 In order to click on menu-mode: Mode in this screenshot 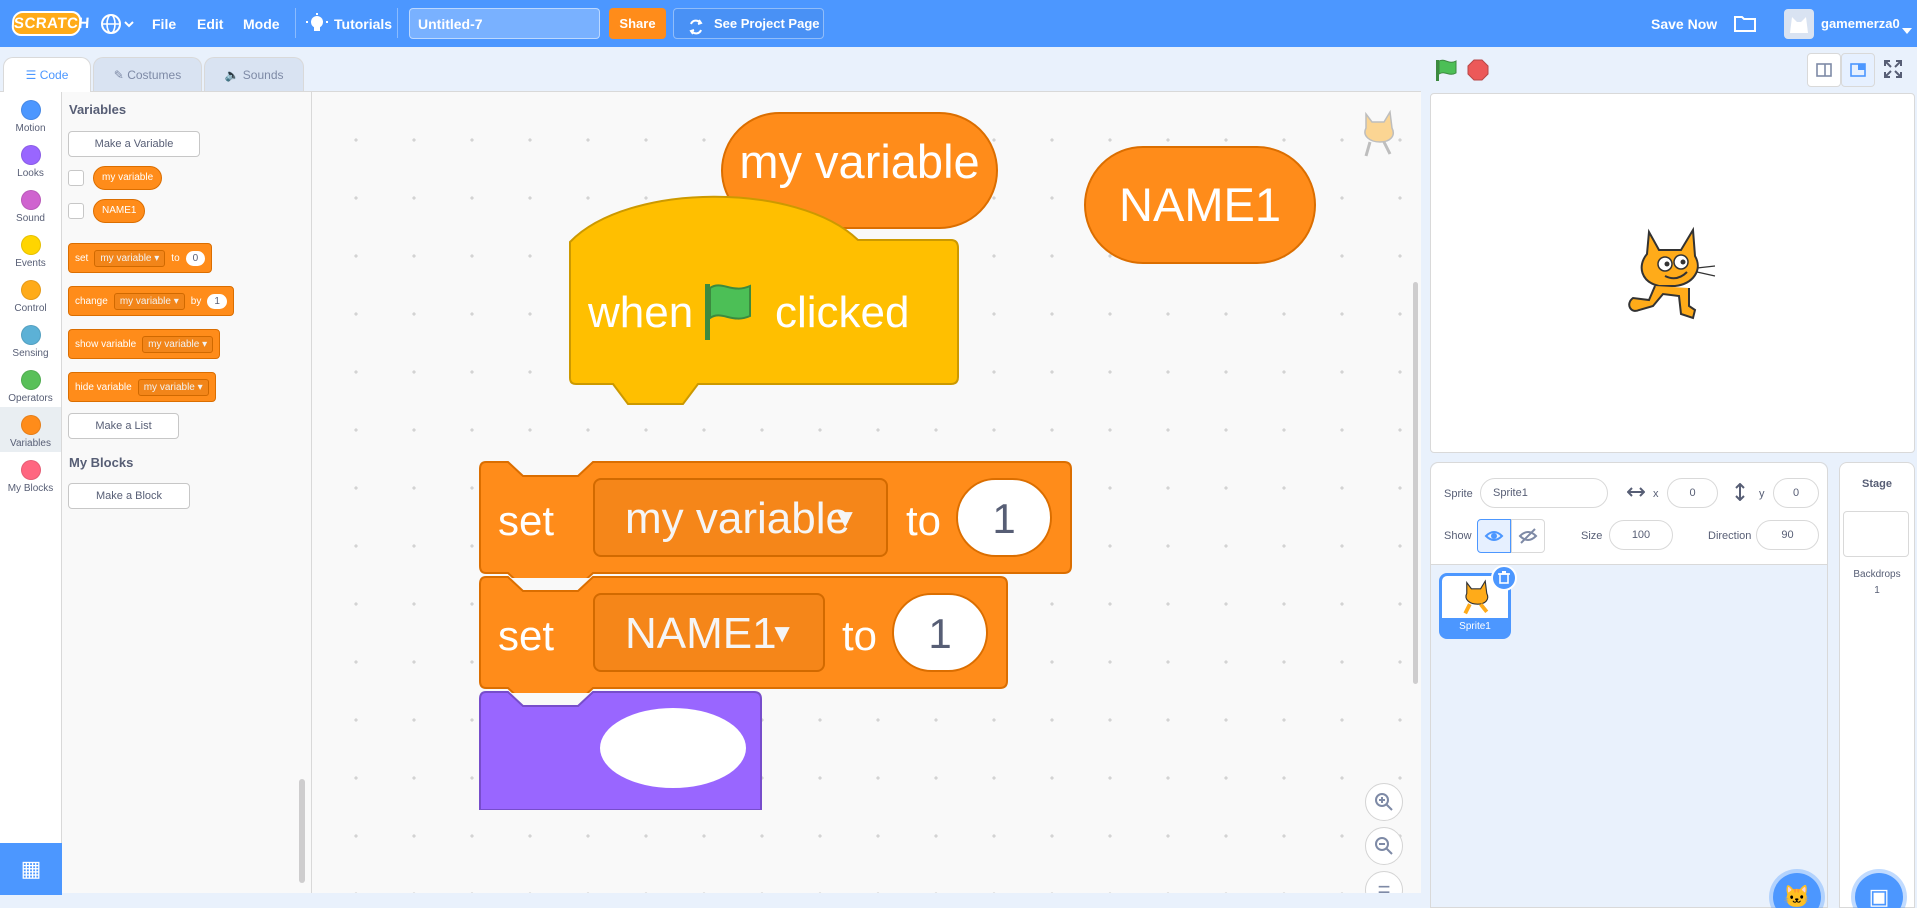, I will do `click(261, 24)`.